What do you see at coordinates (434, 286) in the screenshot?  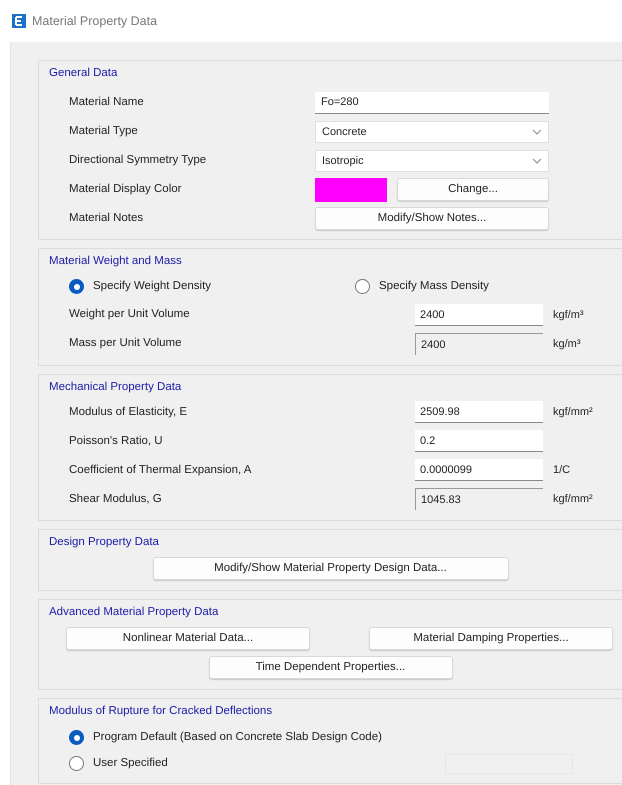 I see `radio-label: Specify Mass Density` at bounding box center [434, 286].